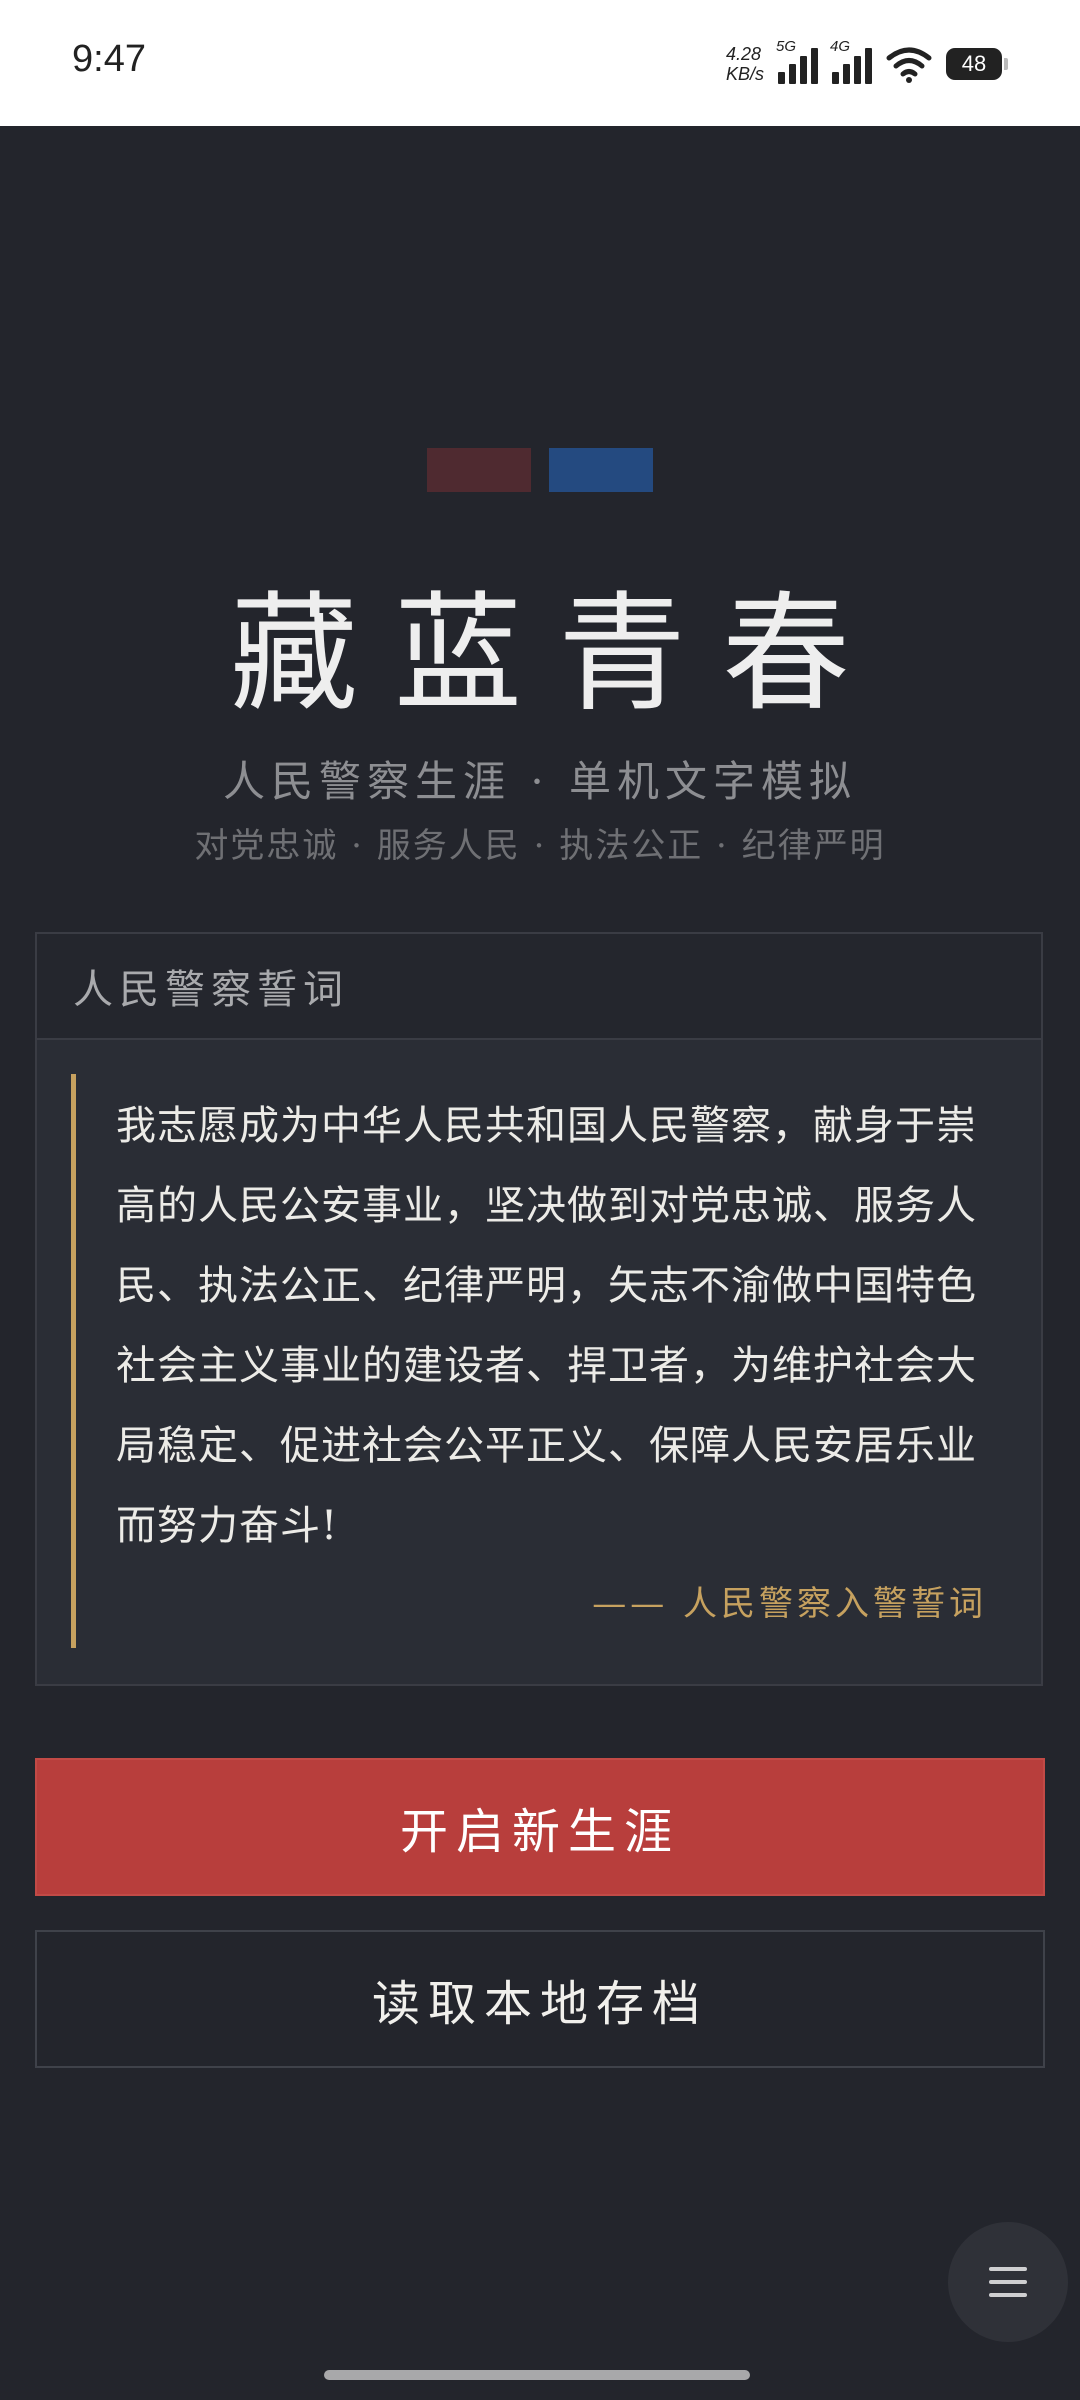 The image size is (1080, 2400). What do you see at coordinates (540, 846) in the screenshot?
I see `page-motto: 对党忠诚 · 服务人民 · 执法公正 · 纪律严明` at bounding box center [540, 846].